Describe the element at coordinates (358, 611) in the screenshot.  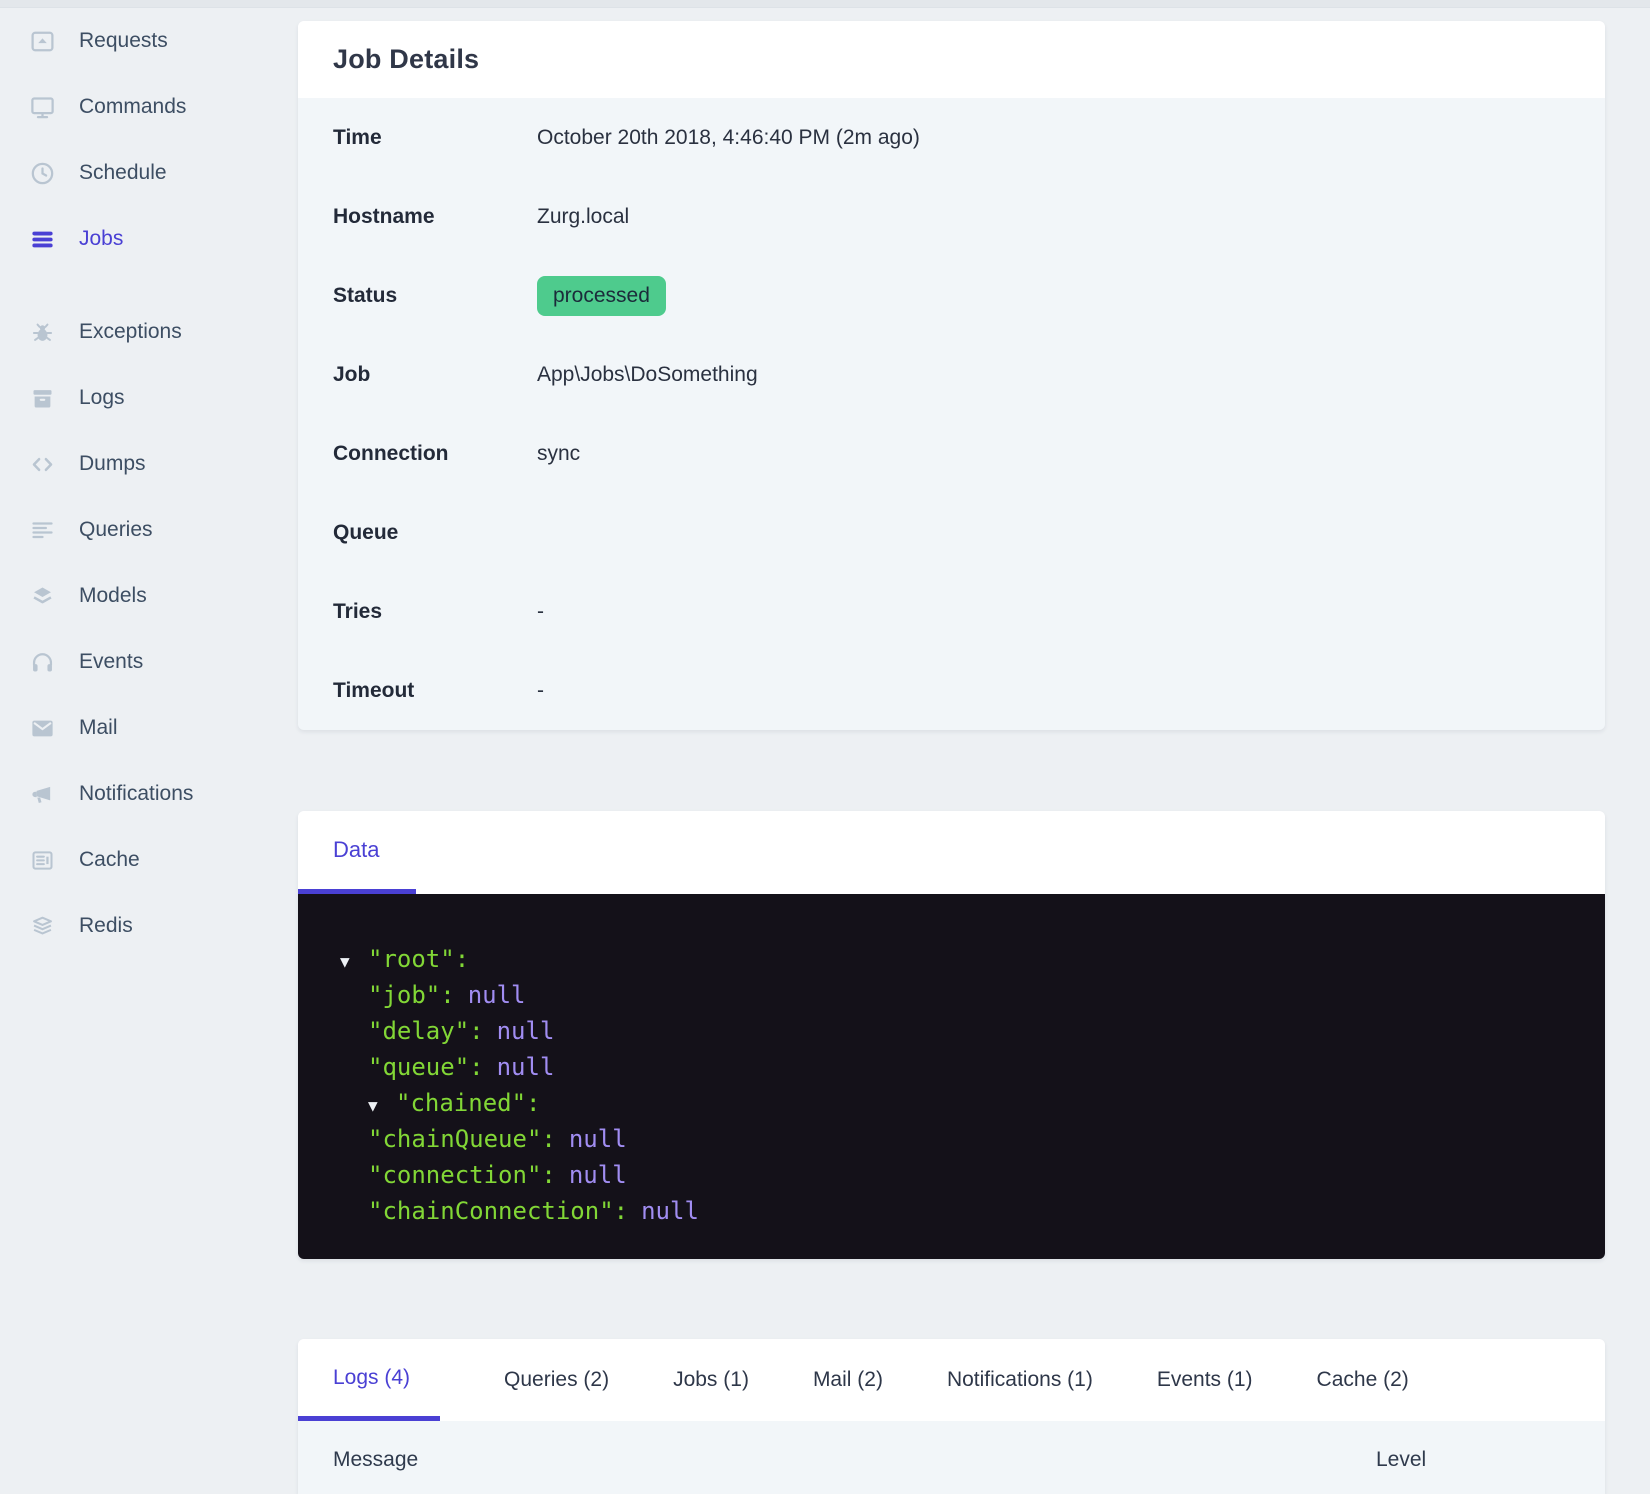
I see `detail-label: Tries` at that location.